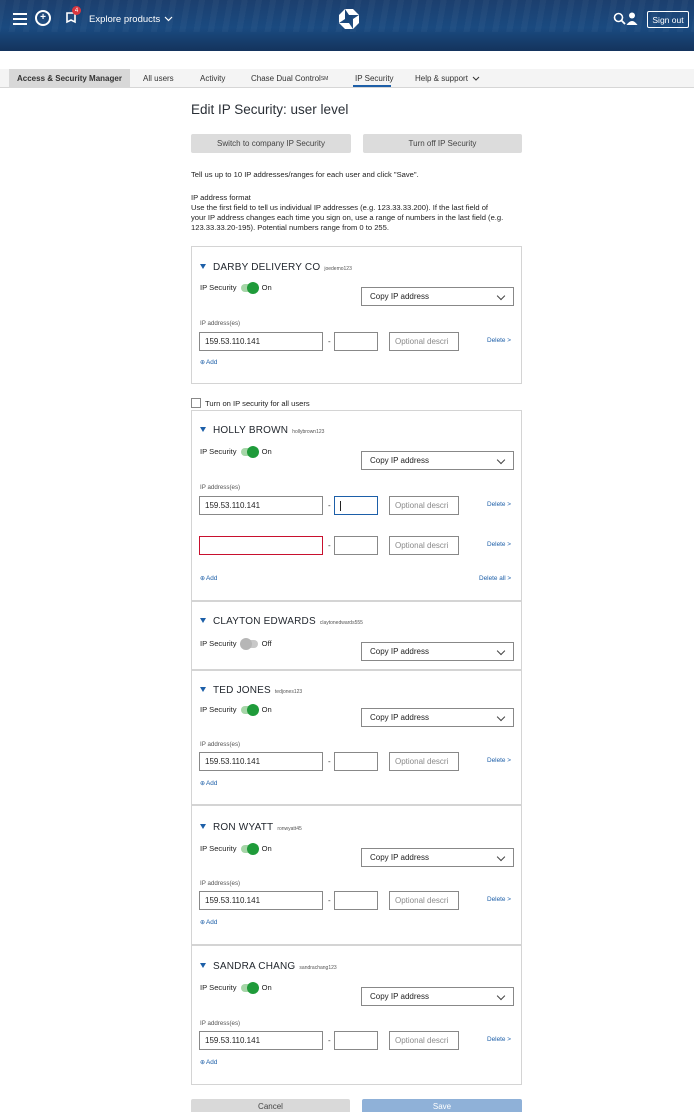 Image resolution: width=694 pixels, height=1112 pixels. What do you see at coordinates (20, 19) in the screenshot?
I see `menu-icon` at bounding box center [20, 19].